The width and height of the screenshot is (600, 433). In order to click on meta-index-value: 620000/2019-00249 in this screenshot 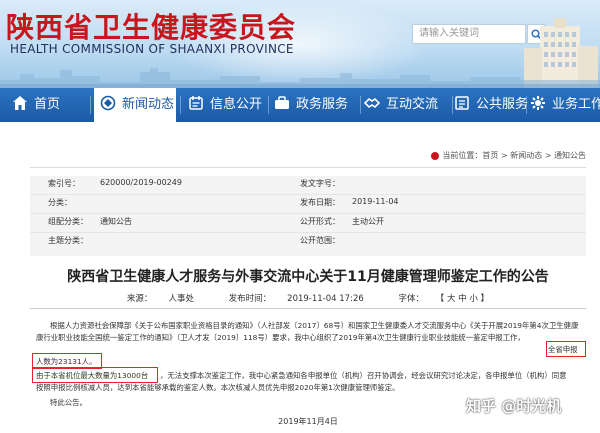, I will do `click(141, 182)`.